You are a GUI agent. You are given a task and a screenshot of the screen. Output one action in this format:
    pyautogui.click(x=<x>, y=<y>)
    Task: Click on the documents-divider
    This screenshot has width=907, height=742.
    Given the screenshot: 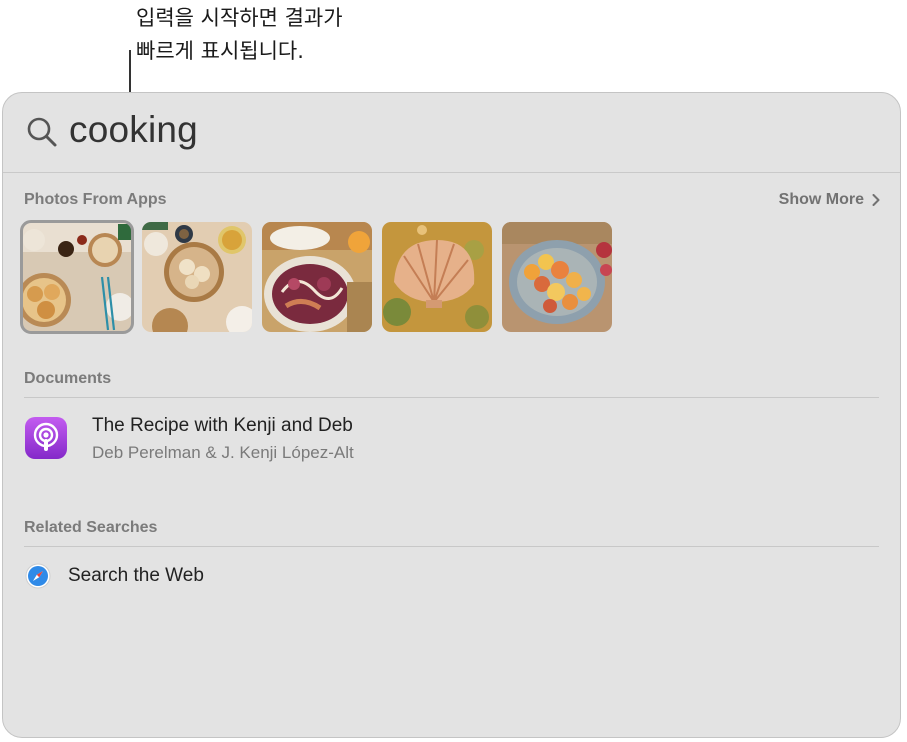 What is the action you would take?
    pyautogui.click(x=451, y=397)
    